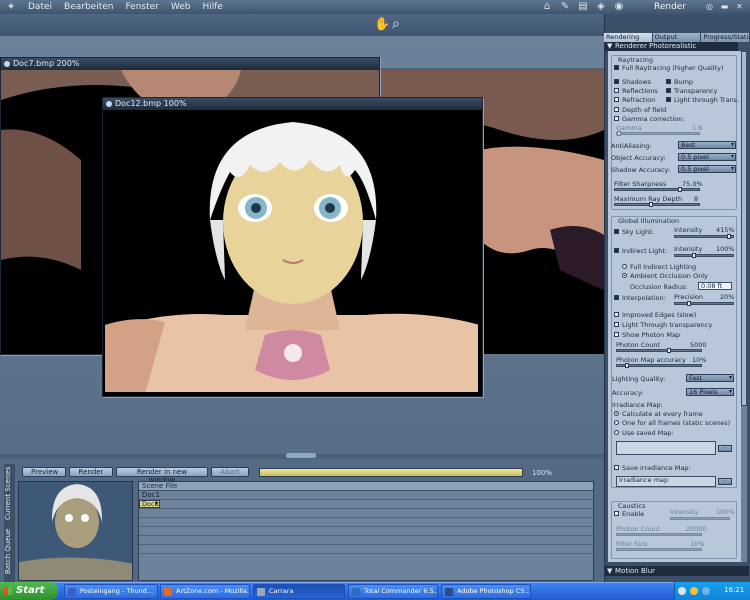  Describe the element at coordinates (9, 493) in the screenshot. I see `tab-current-scenes: Current Scenes` at that location.